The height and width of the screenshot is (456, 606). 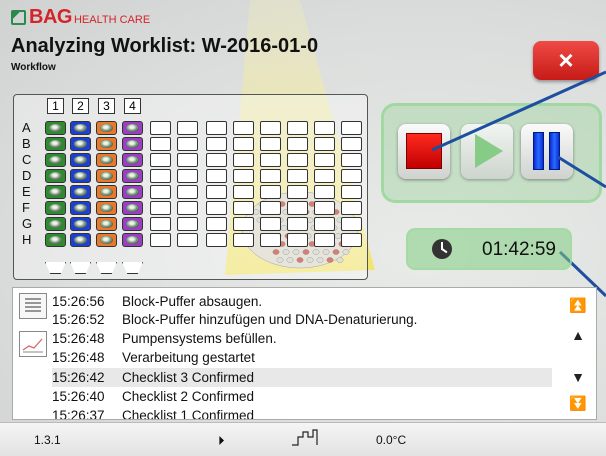 What do you see at coordinates (578, 335) in the screenshot?
I see `scroll-up-button: ▲` at bounding box center [578, 335].